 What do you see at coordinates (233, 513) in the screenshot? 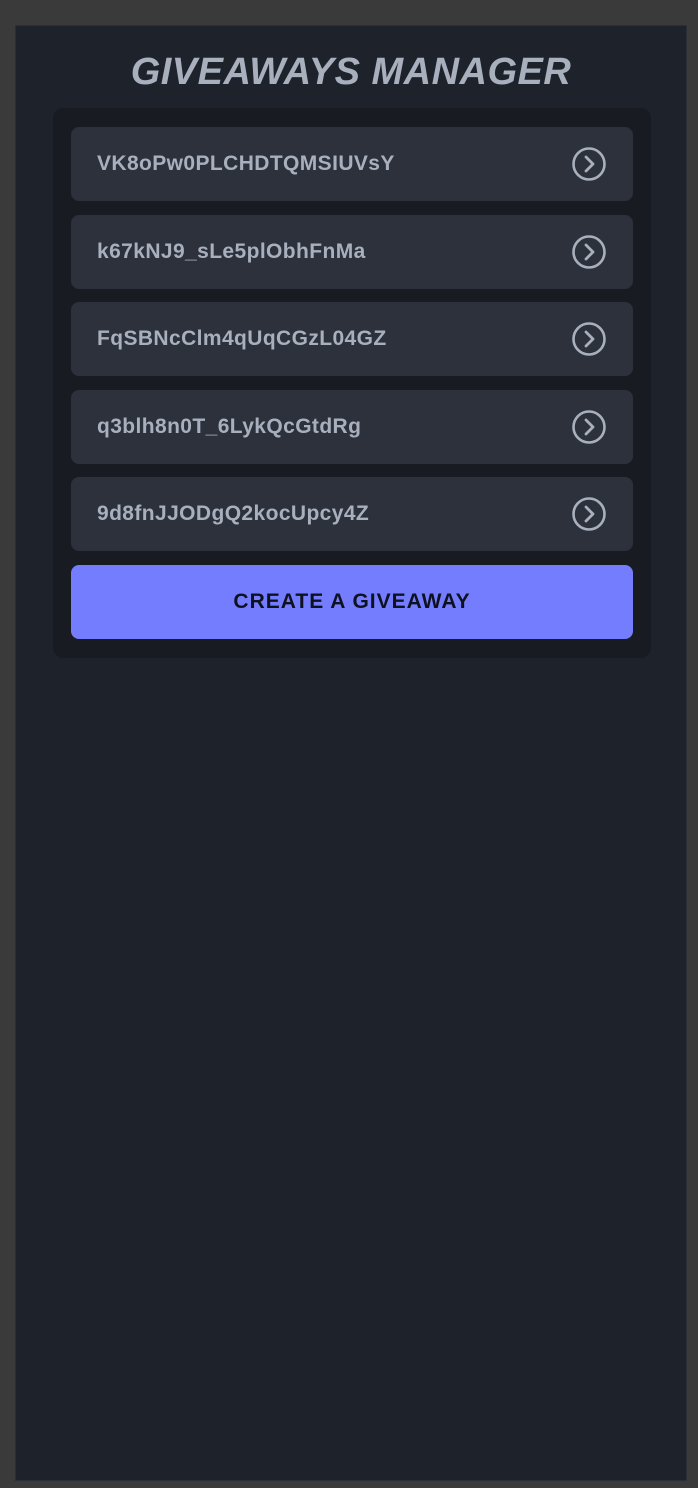
I see `giveaway-id-label: 9d8fnJJODgQ2kocUpcy4Z` at bounding box center [233, 513].